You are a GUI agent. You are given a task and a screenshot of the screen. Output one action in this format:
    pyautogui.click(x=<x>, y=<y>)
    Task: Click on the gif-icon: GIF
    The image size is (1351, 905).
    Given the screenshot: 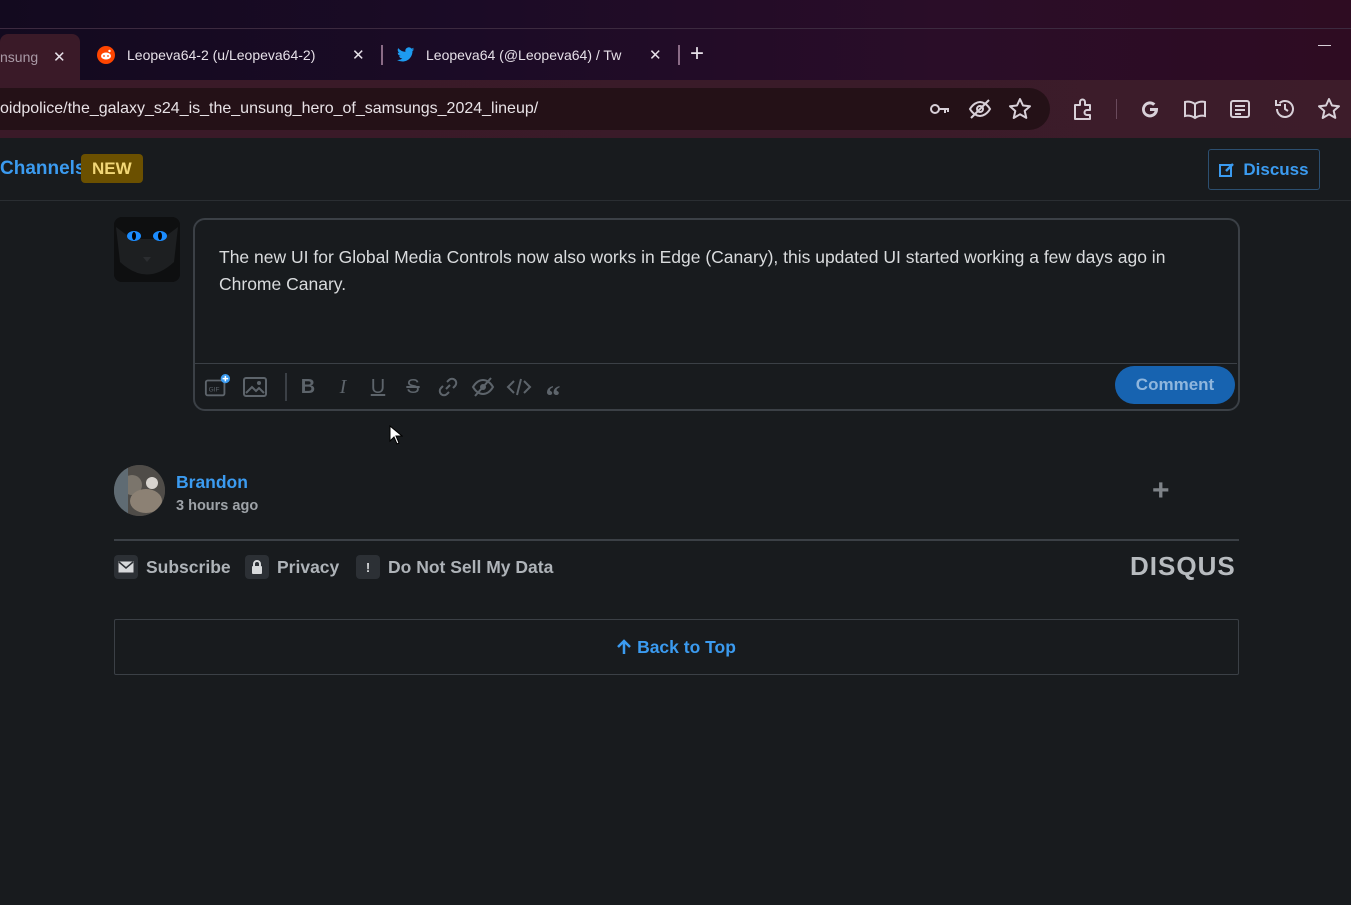 What is the action you would take?
    pyautogui.click(x=217, y=387)
    